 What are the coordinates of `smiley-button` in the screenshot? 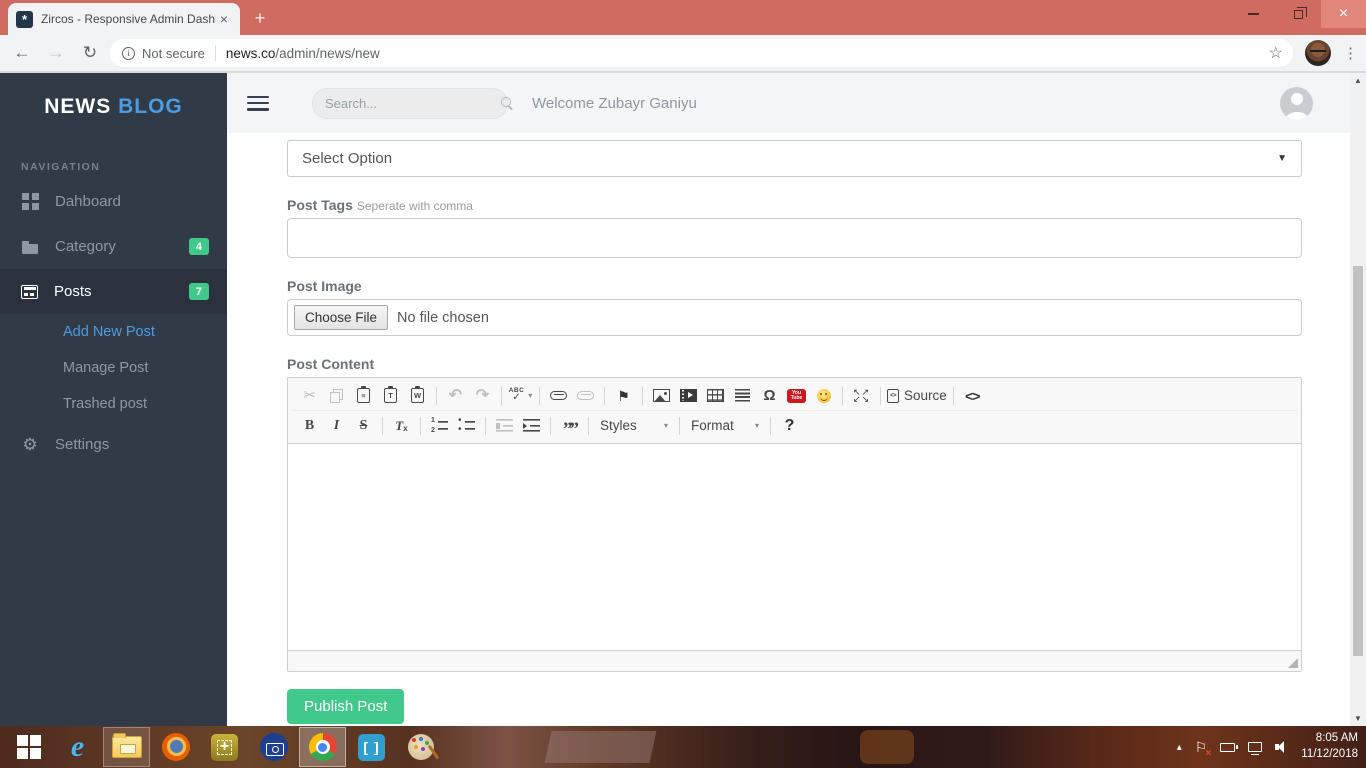 It's located at (823, 395).